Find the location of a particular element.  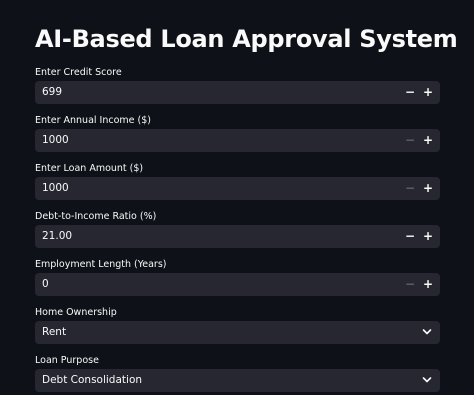

employment-length-value: 0 is located at coordinates (45, 284).